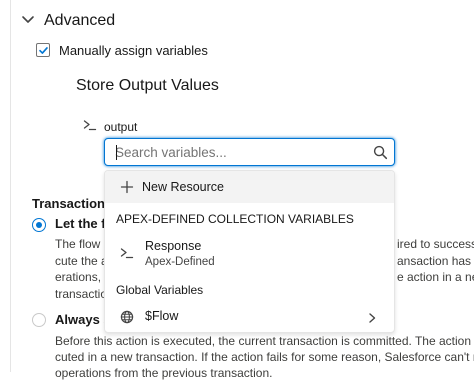 This screenshot has width=474, height=380. What do you see at coordinates (127, 187) in the screenshot?
I see `plus-icon` at bounding box center [127, 187].